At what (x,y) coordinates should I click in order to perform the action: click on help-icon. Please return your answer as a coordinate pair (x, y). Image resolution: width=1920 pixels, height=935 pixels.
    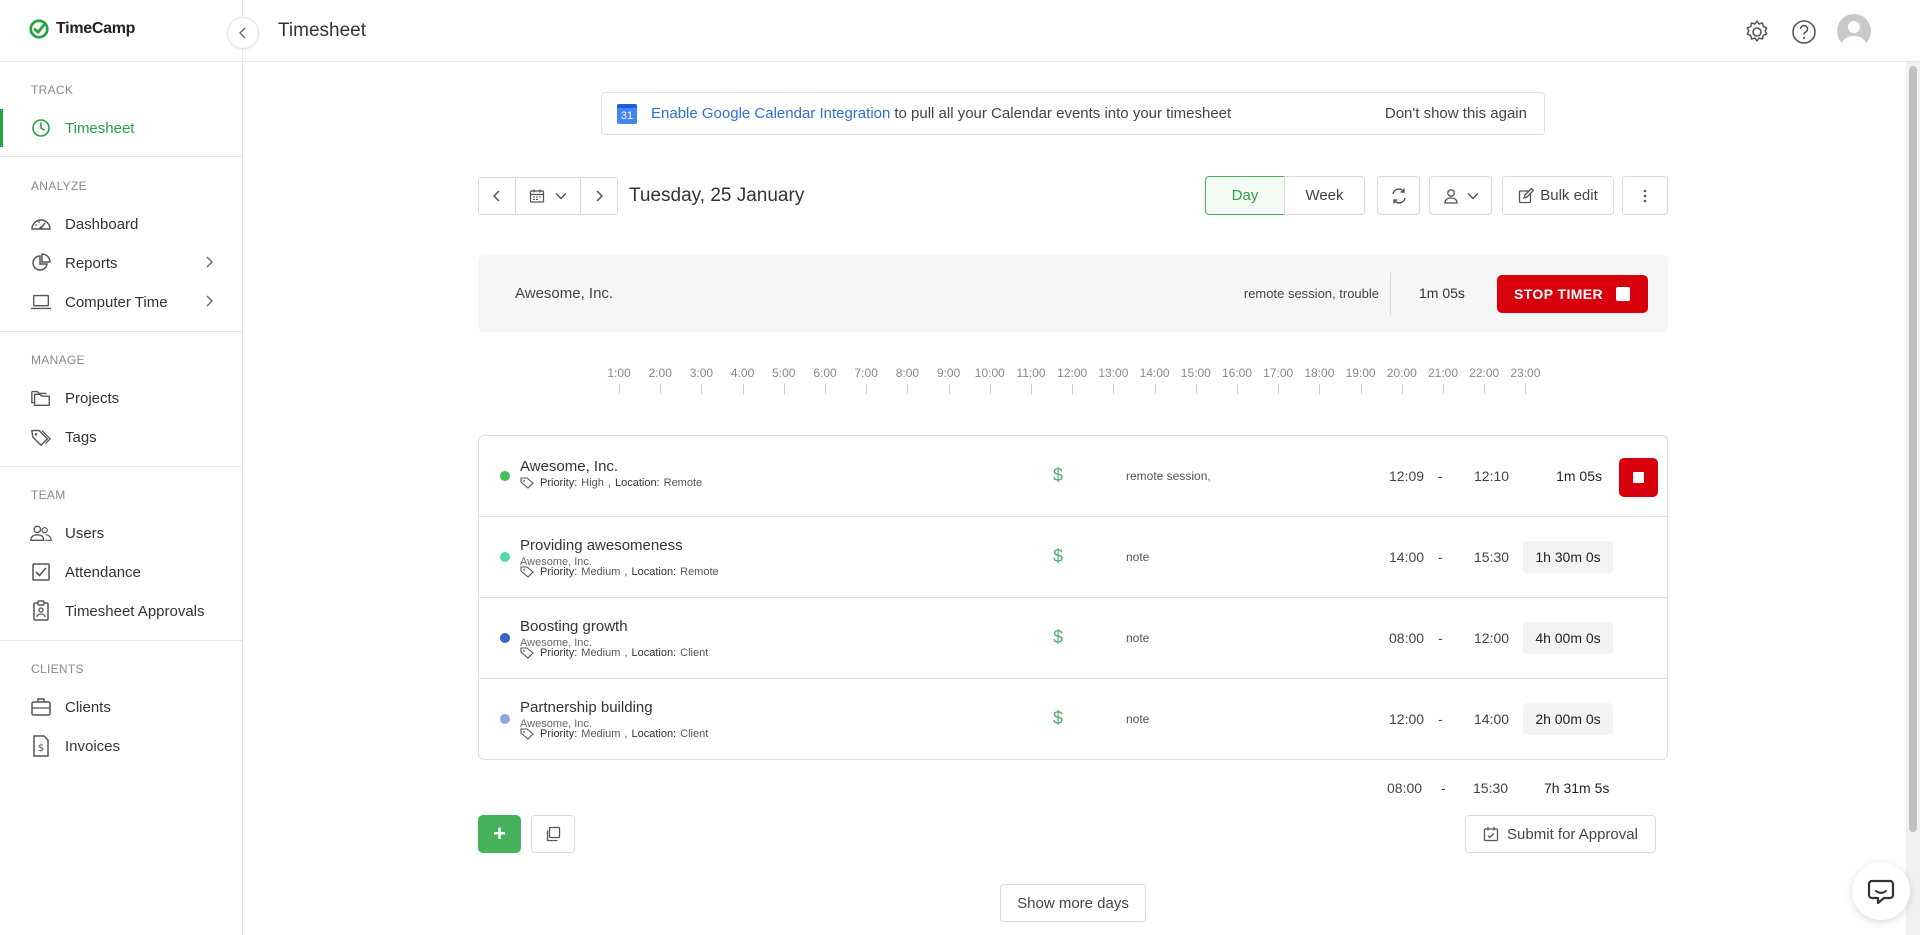
    Looking at the image, I should click on (1804, 32).